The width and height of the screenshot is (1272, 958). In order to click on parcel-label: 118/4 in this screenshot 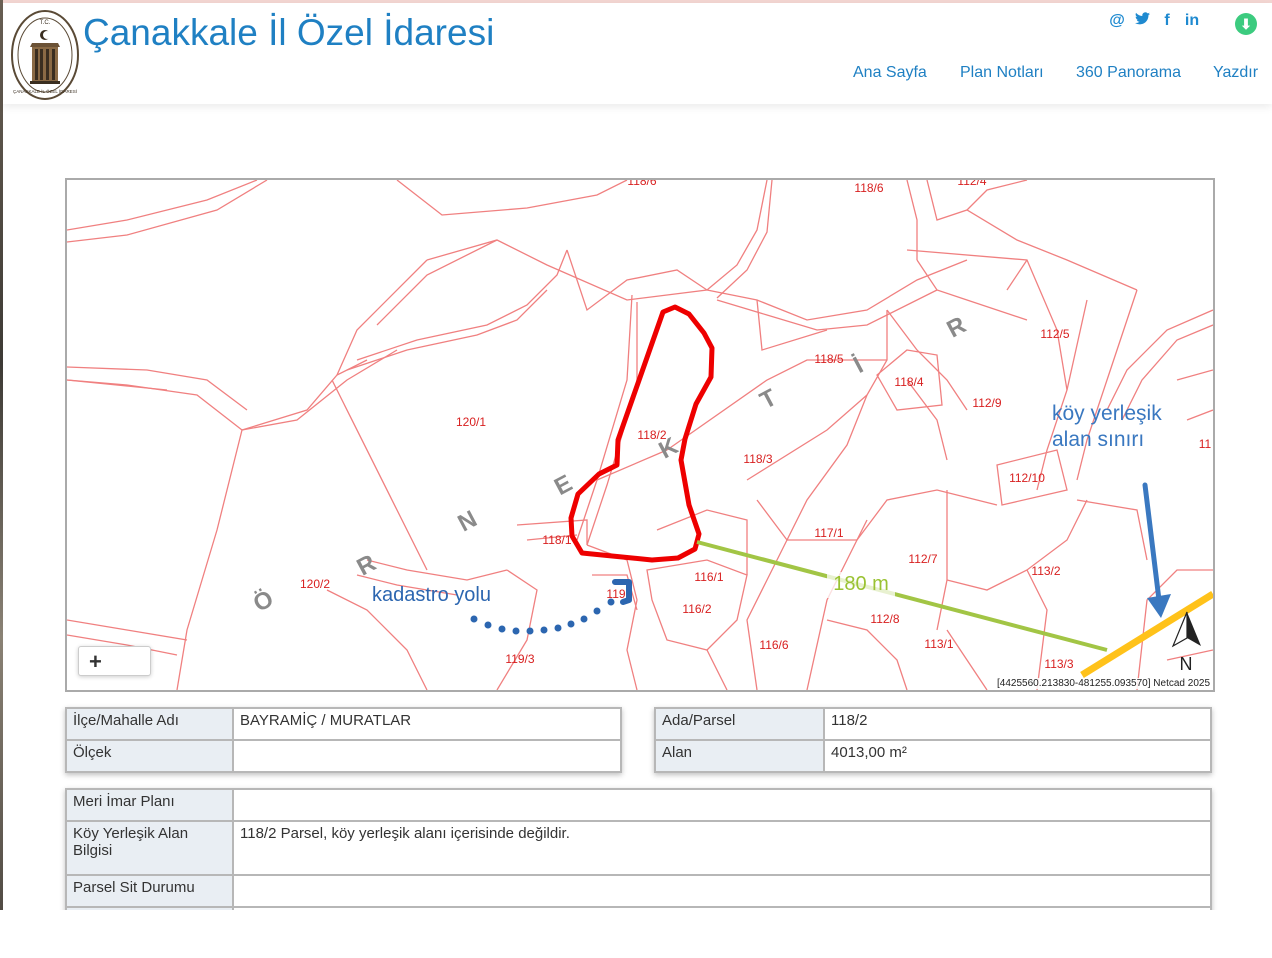, I will do `click(908, 382)`.